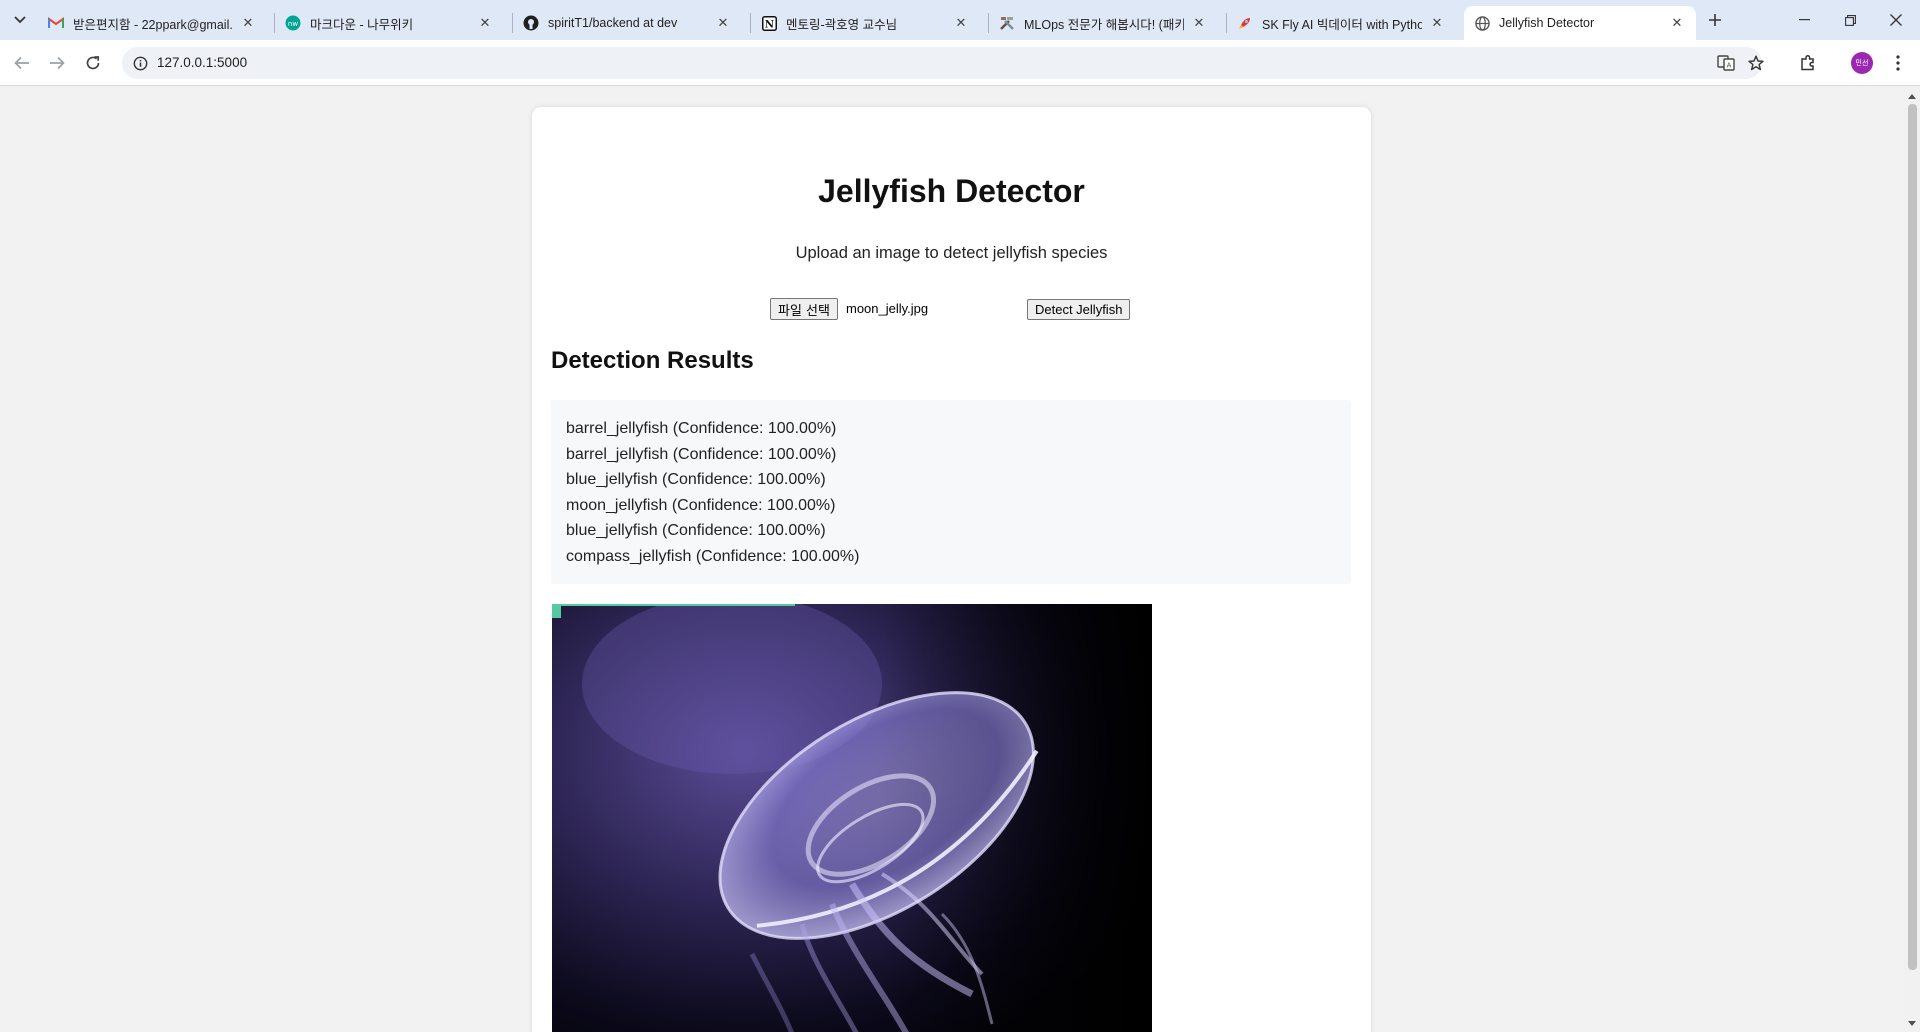 The width and height of the screenshot is (1920, 1032). I want to click on tab-title: MLOps 전문가 해봅시다! (패키, so click(1104, 24).